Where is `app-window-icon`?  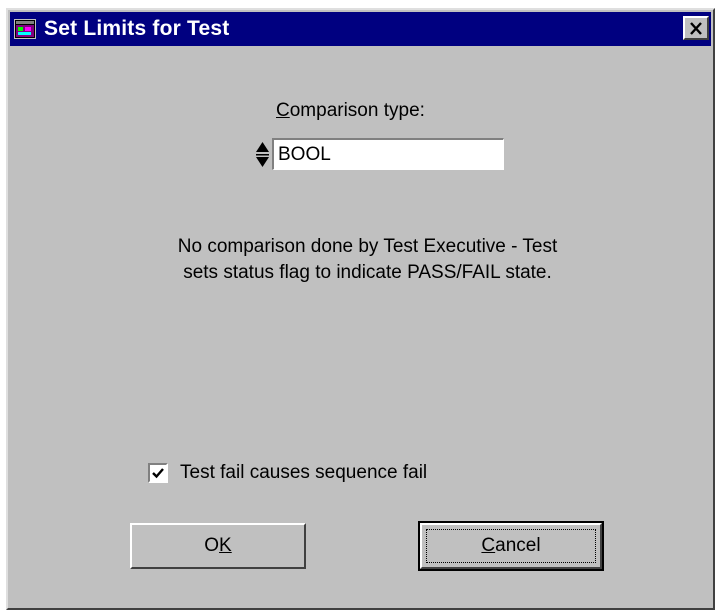
app-window-icon is located at coordinates (25, 29).